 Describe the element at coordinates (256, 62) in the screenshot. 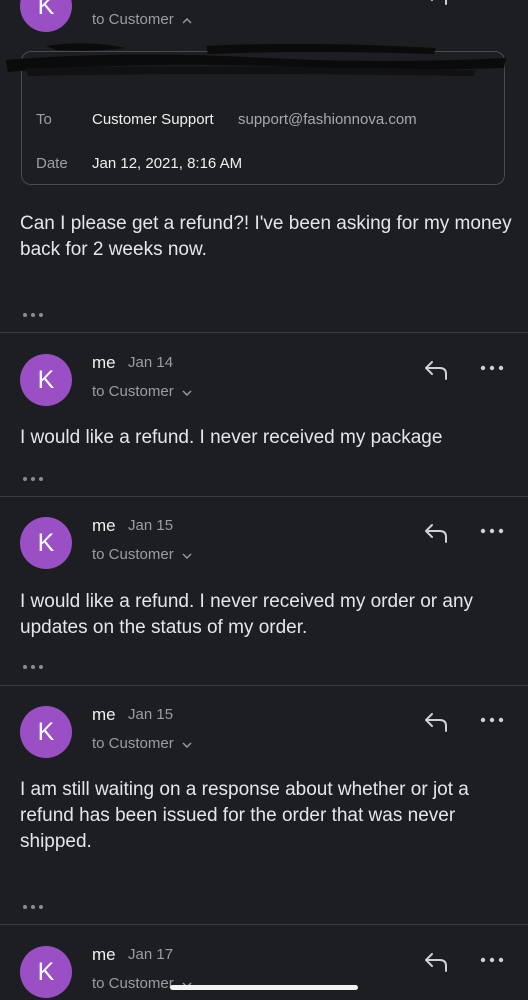

I see `redacted-from-line` at that location.